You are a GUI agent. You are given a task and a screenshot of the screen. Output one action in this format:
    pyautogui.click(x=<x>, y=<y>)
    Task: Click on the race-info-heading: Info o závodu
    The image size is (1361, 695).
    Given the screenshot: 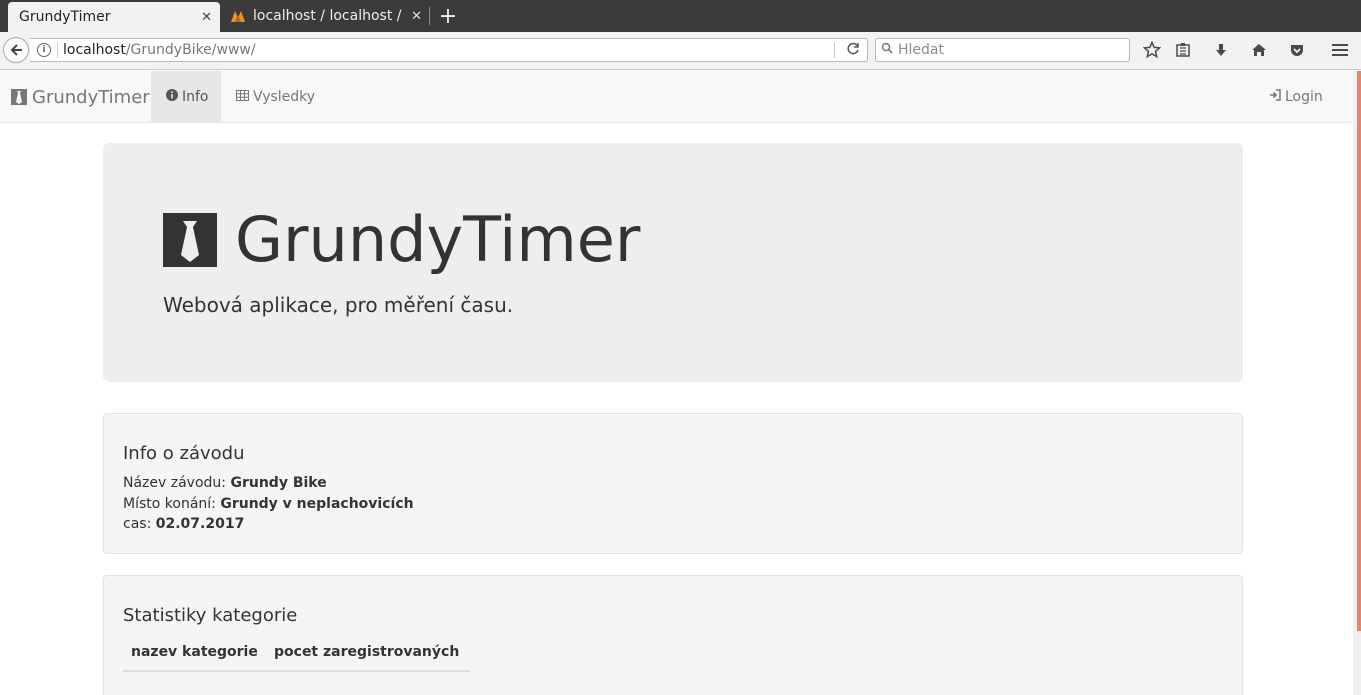 What is the action you would take?
    pyautogui.click(x=184, y=453)
    